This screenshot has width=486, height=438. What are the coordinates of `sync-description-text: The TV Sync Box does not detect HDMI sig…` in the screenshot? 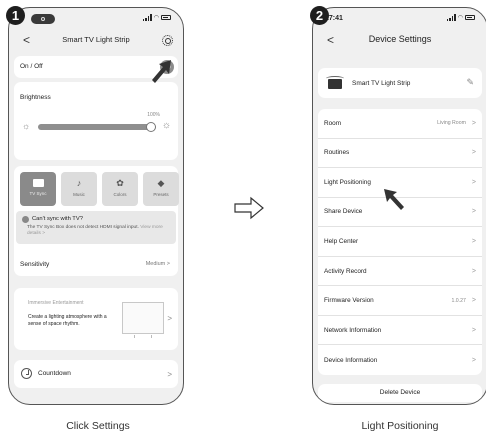 It's located at (83, 227).